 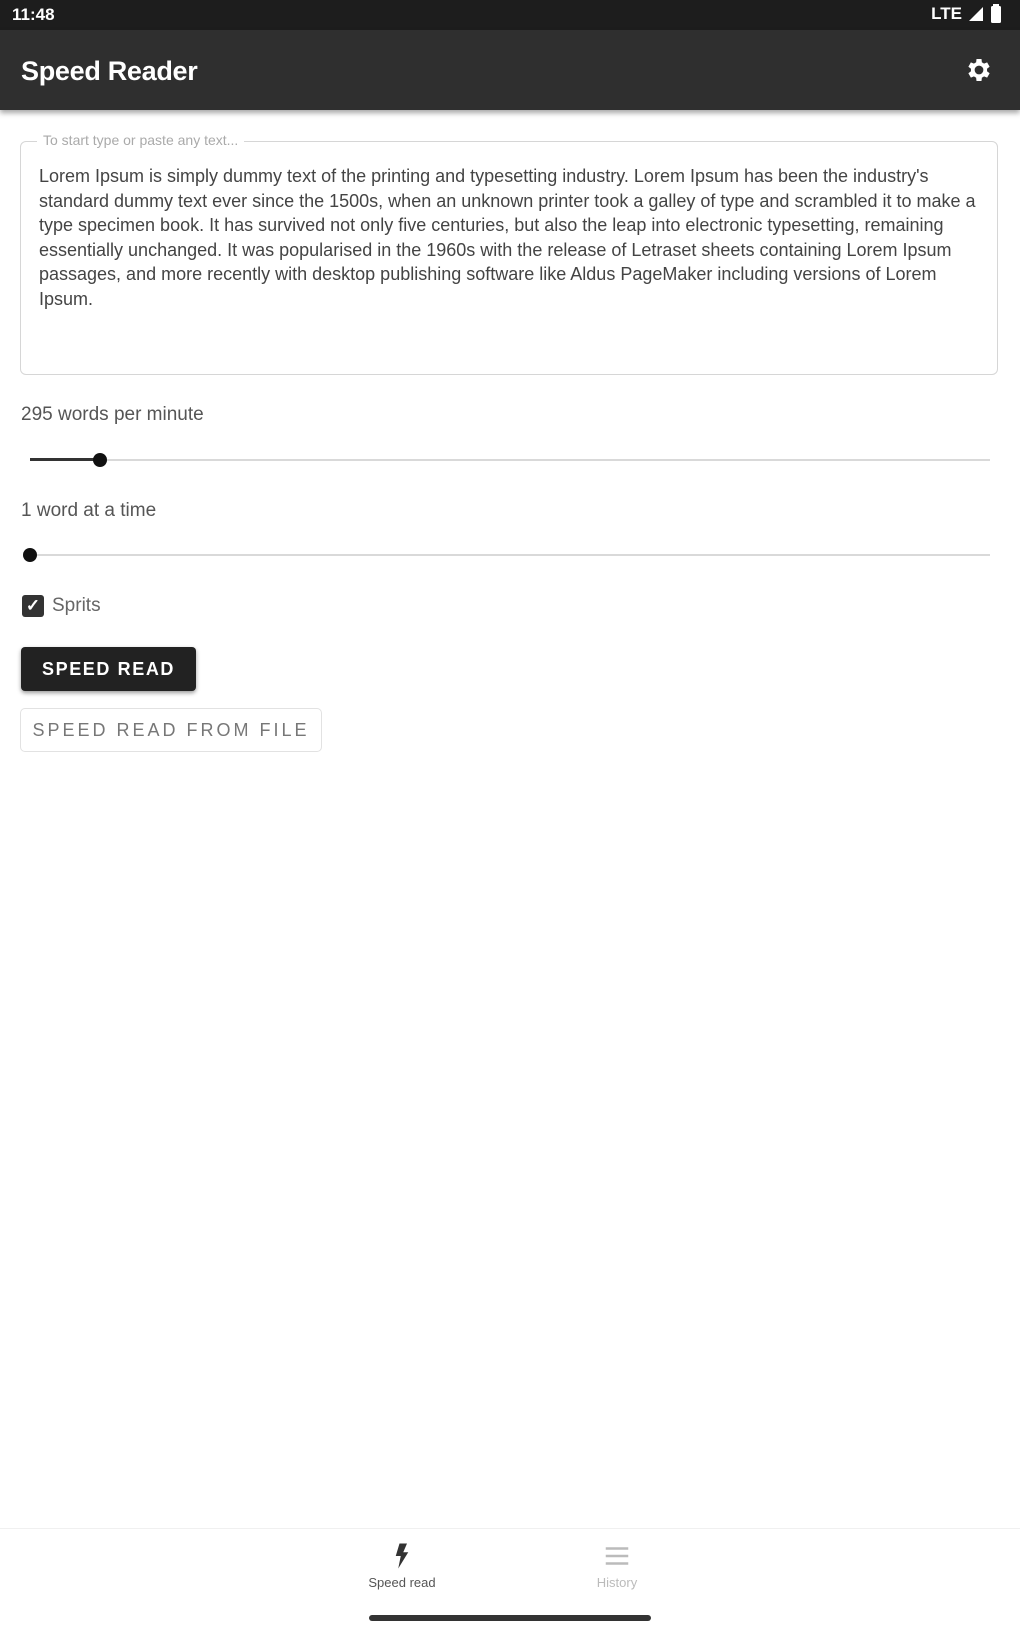 I want to click on wpm-slider-track, so click(x=510, y=460).